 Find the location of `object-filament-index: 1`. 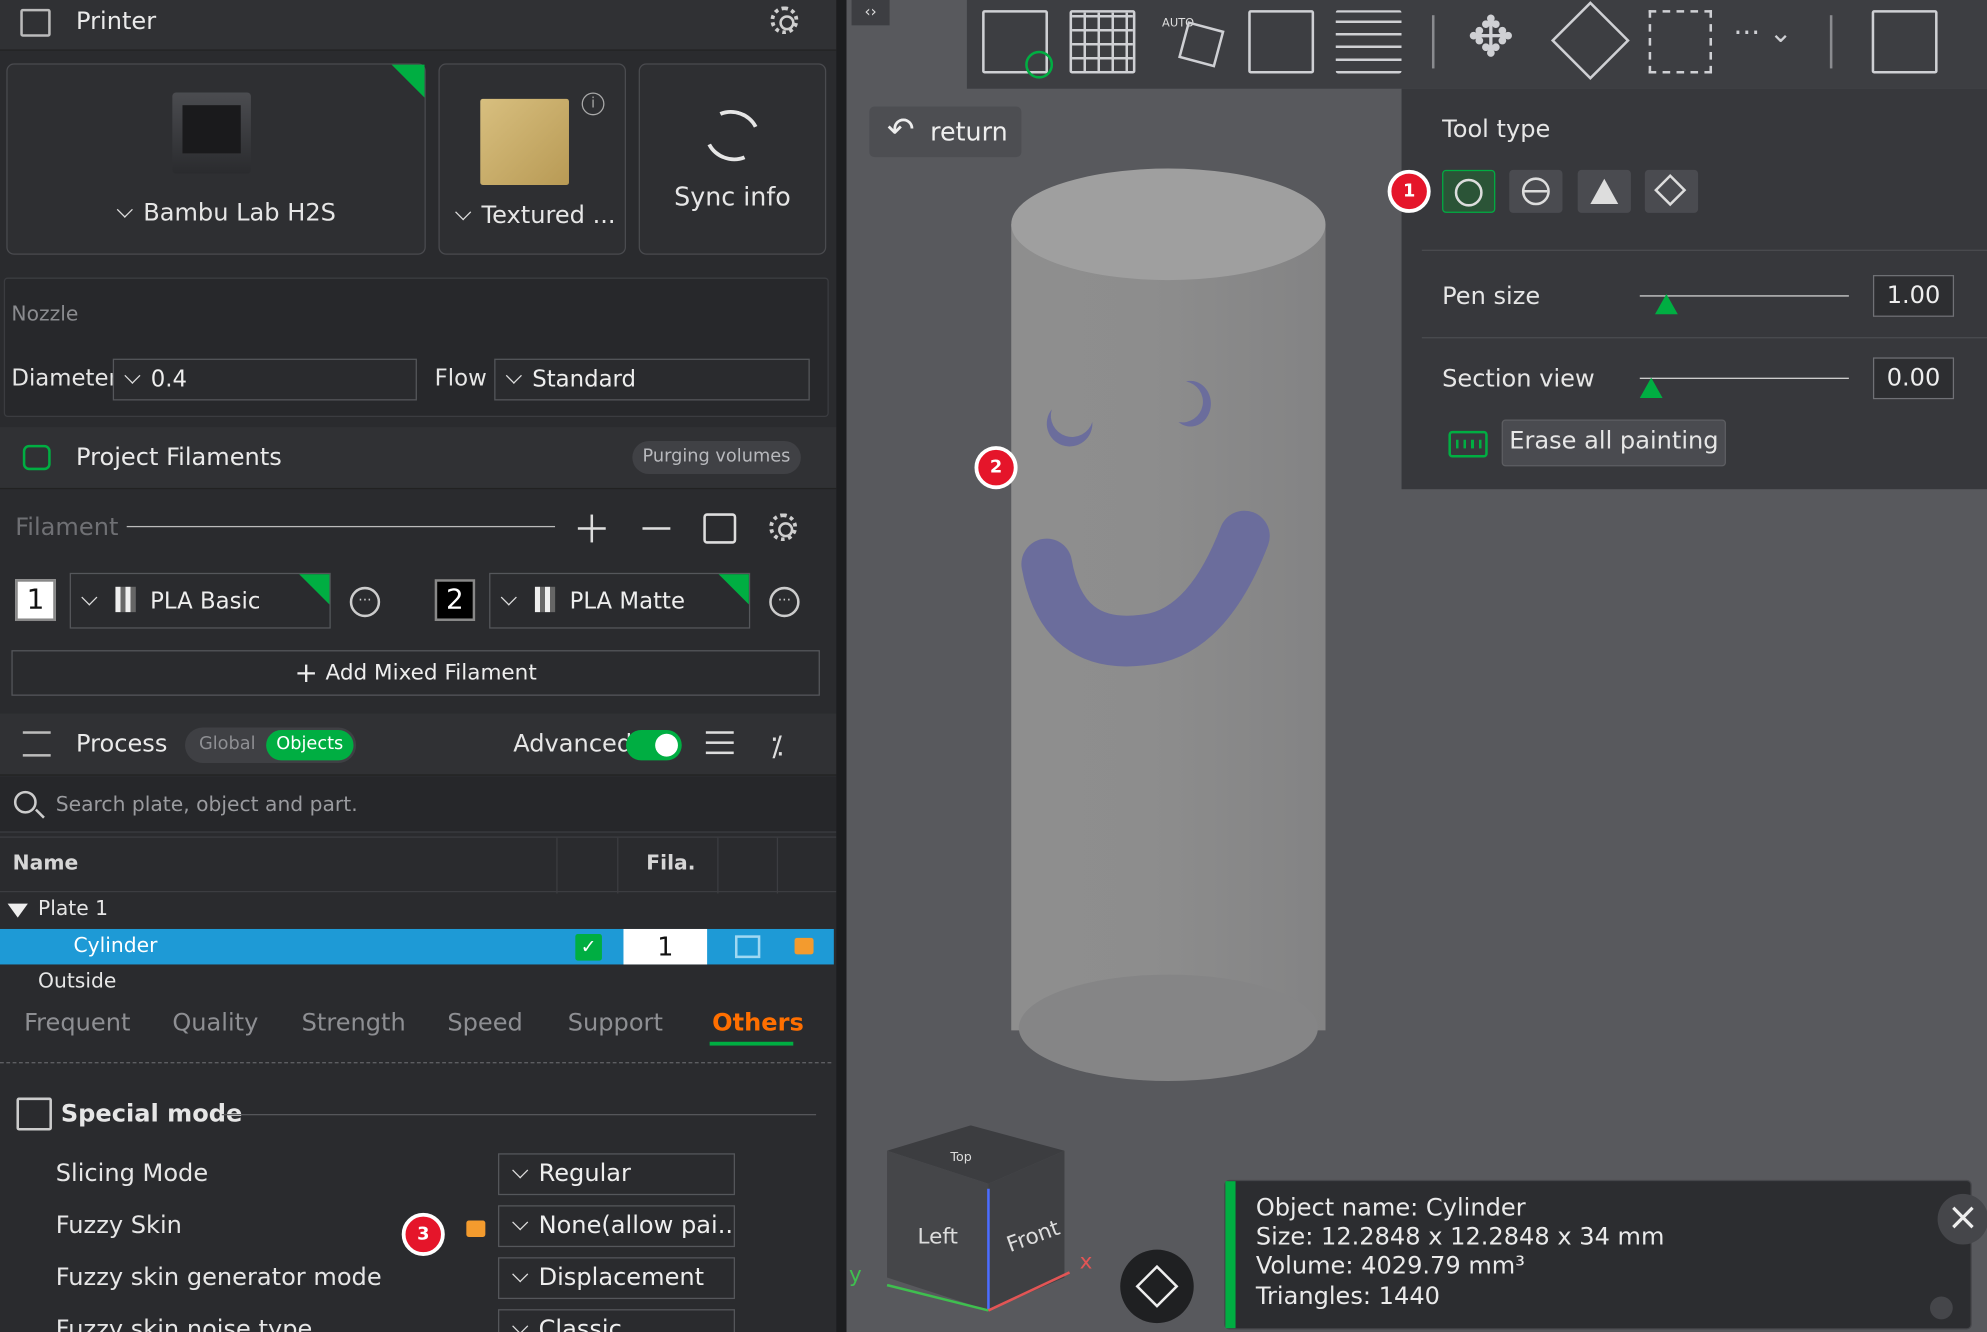

object-filament-index: 1 is located at coordinates (665, 946).